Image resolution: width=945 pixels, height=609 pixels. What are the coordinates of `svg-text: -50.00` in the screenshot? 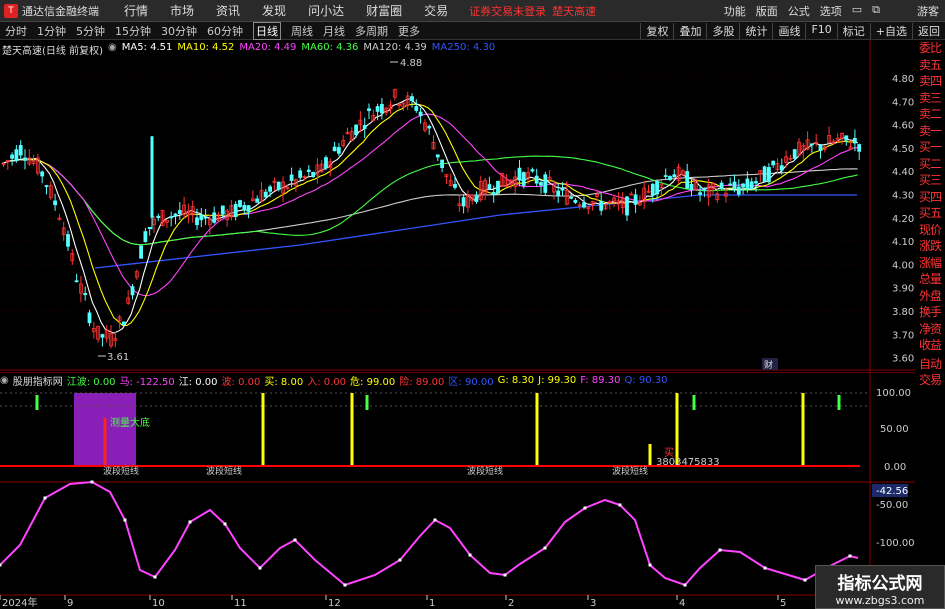 It's located at (892, 505).